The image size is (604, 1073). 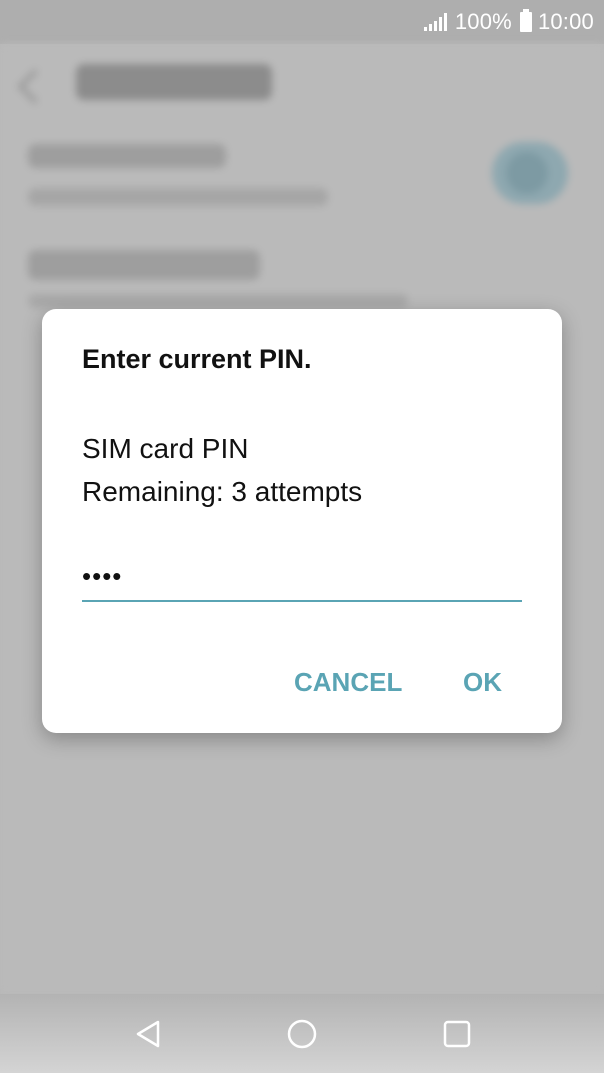 What do you see at coordinates (525, 20) in the screenshot?
I see `battery-icon` at bounding box center [525, 20].